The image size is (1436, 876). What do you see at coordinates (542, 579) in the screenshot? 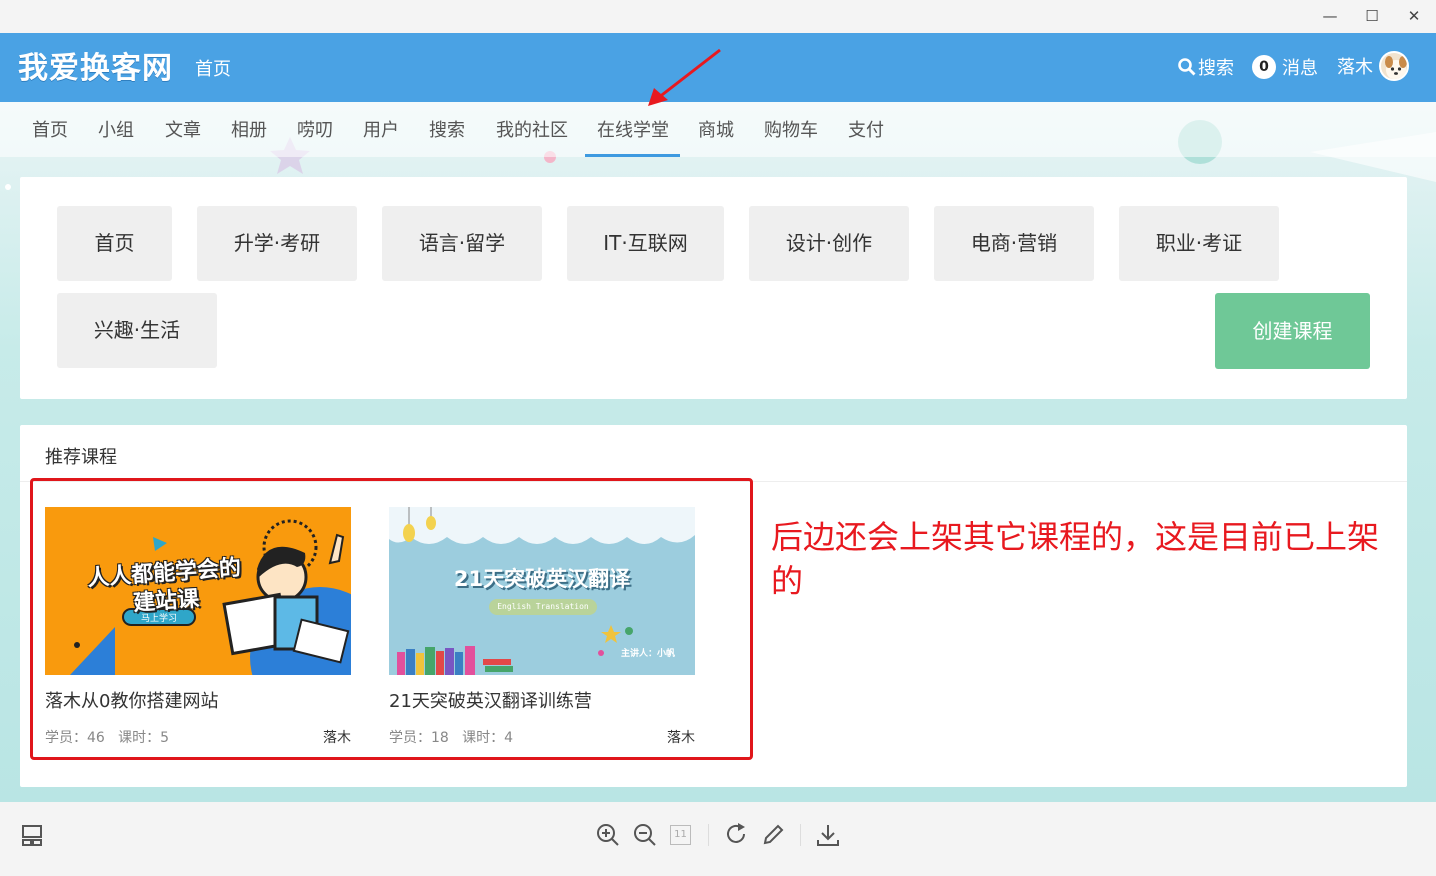
I see `thumb-2-title: 21天突破英汉翻译` at bounding box center [542, 579].